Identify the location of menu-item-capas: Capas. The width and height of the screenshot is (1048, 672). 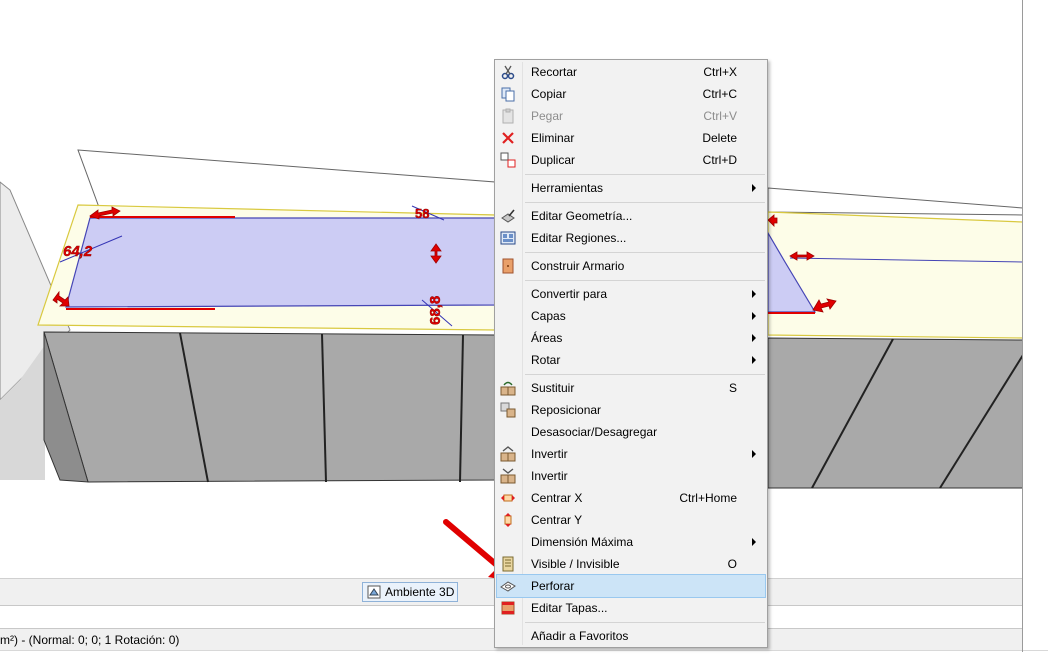
(631, 316).